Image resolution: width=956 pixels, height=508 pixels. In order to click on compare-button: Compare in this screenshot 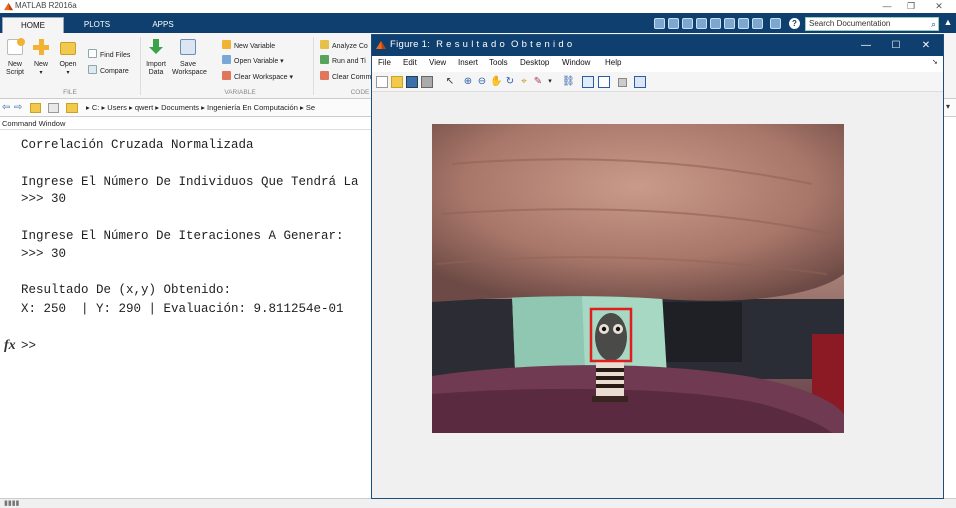, I will do `click(108, 71)`.